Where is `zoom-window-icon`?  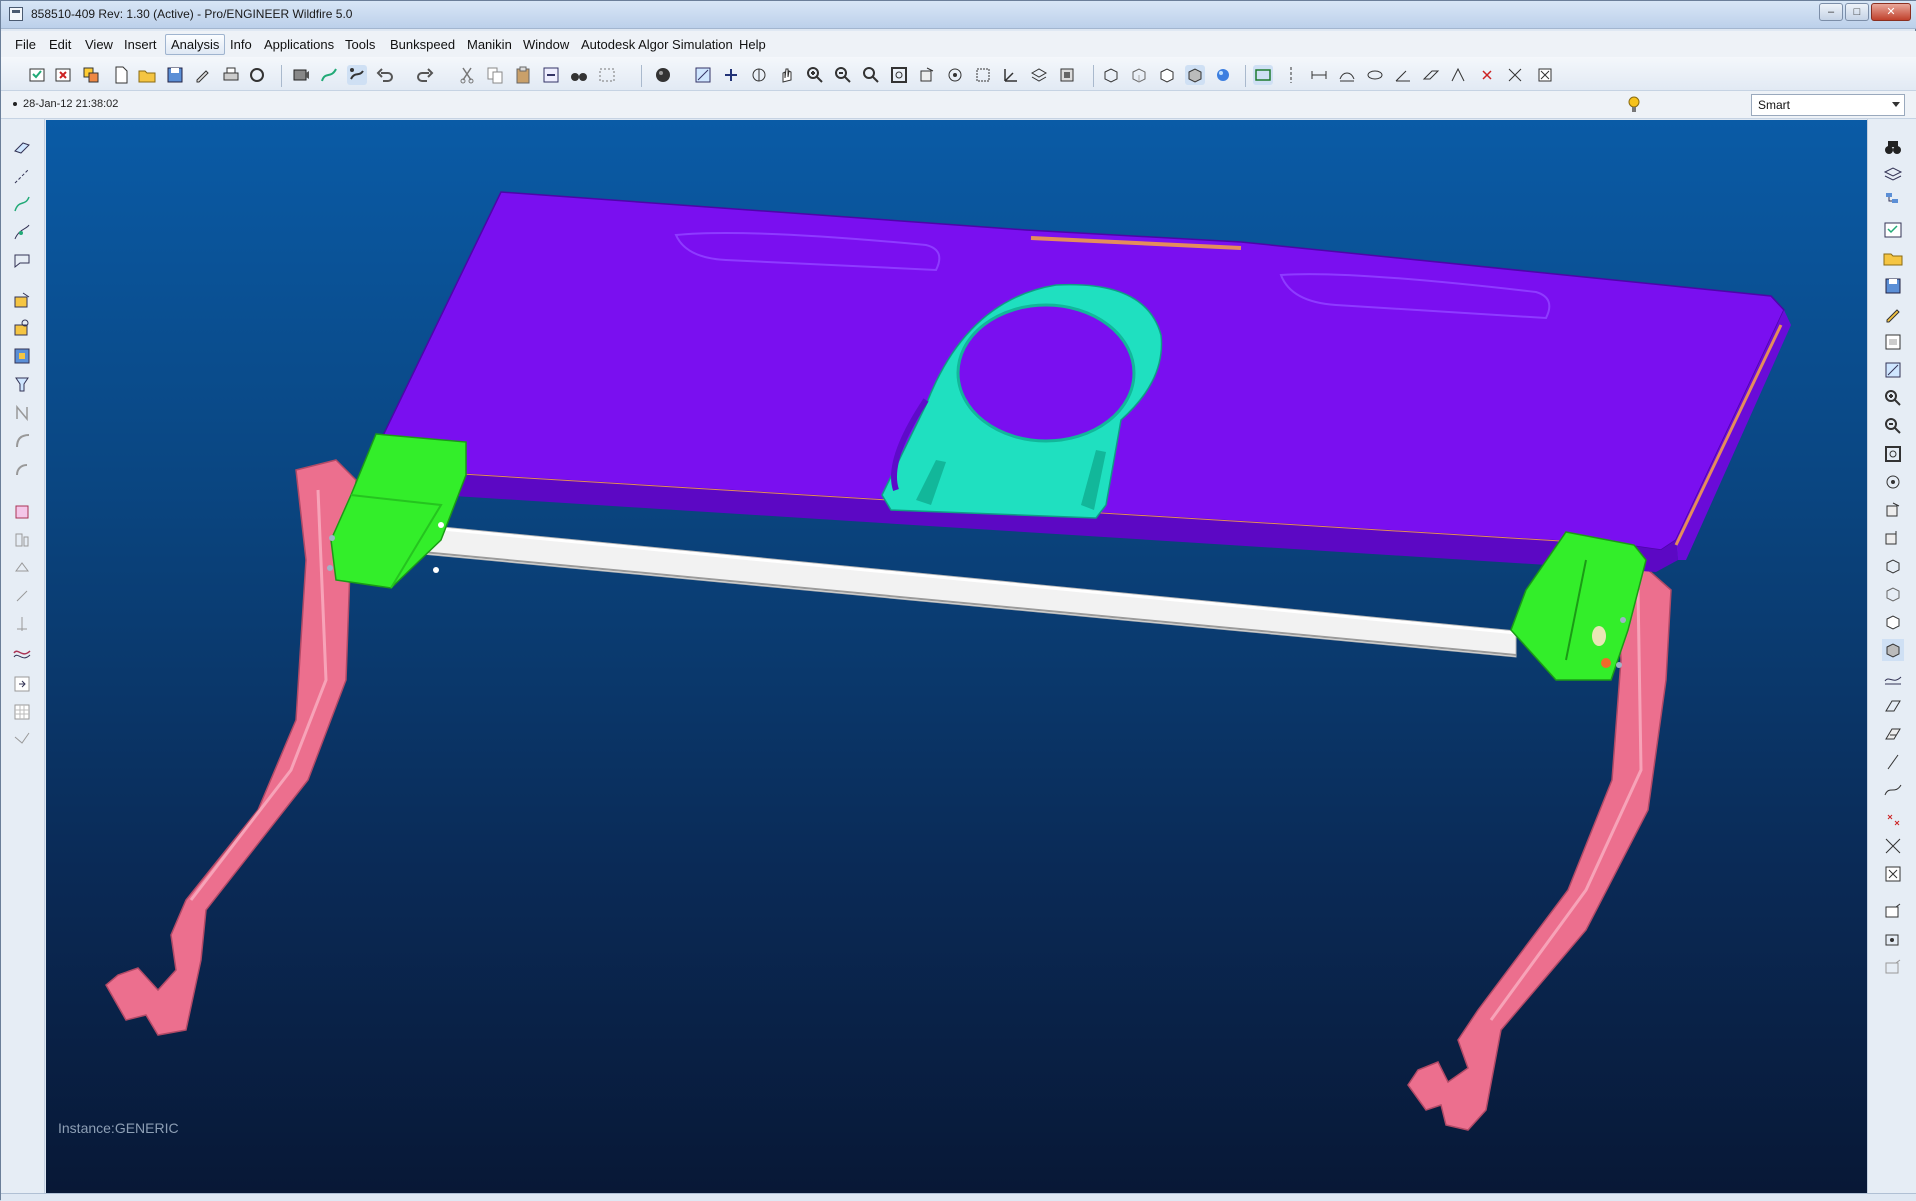
zoom-window-icon is located at coordinates (871, 75).